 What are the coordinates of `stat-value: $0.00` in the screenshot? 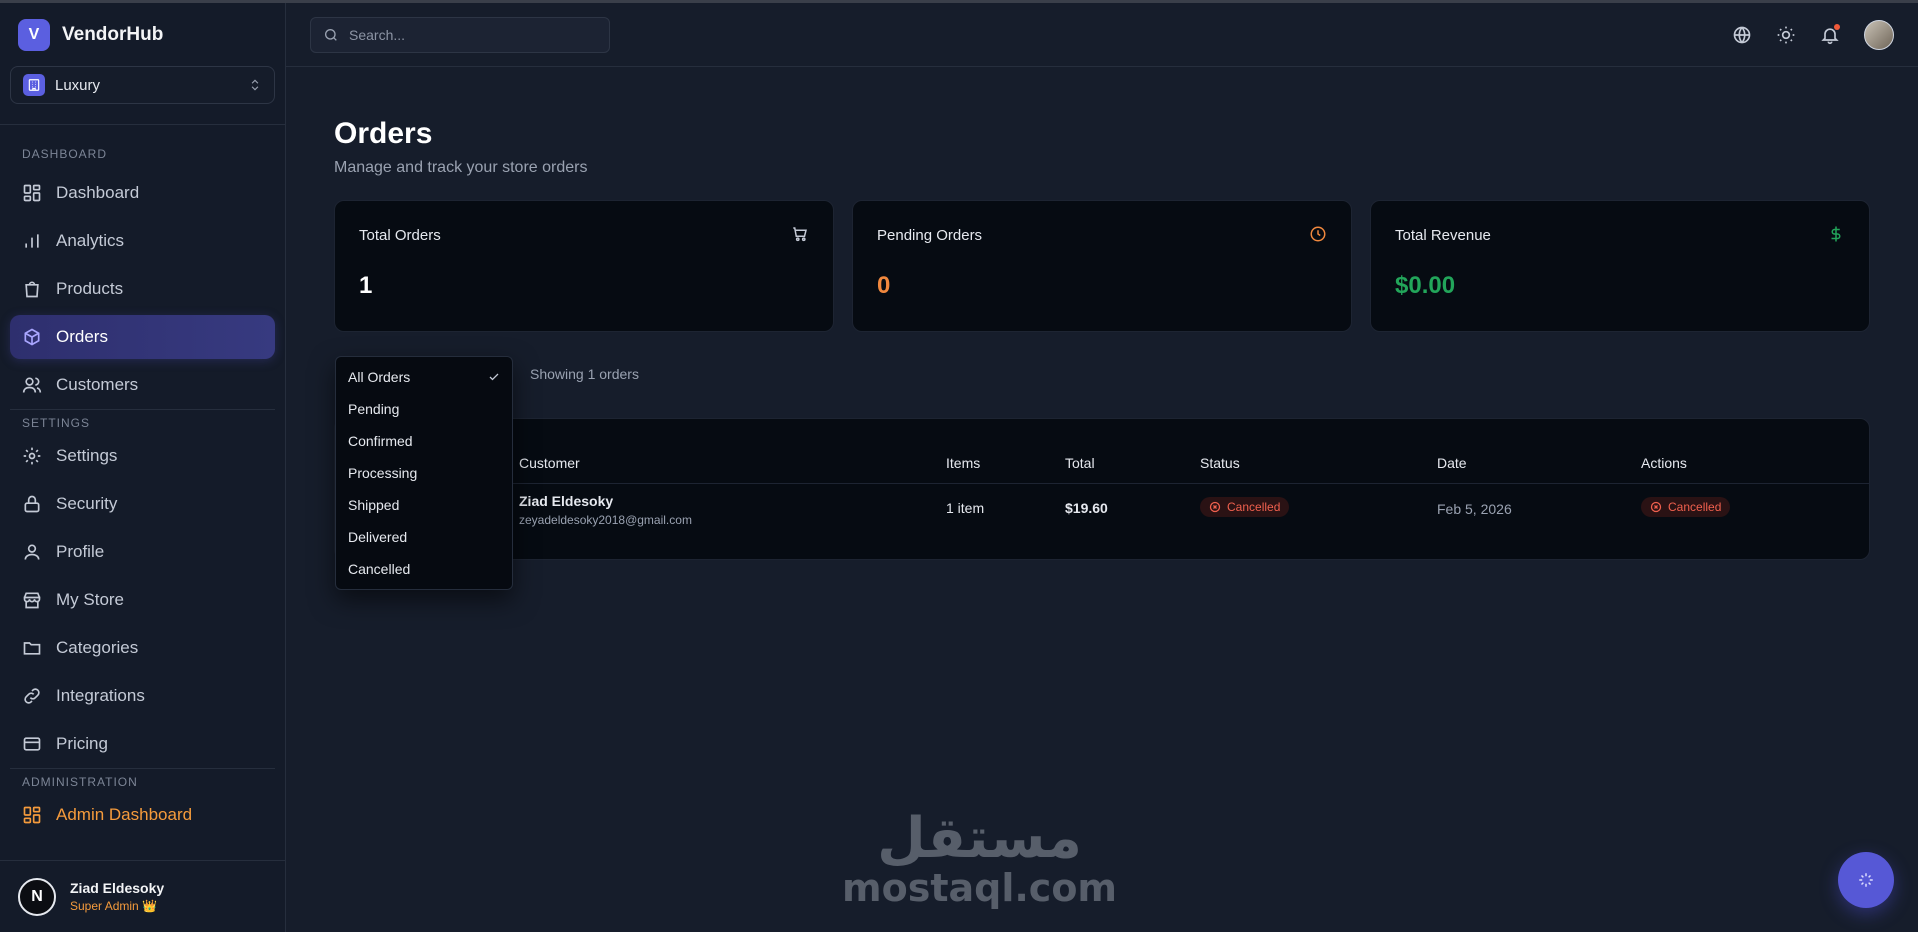 It's located at (1425, 285).